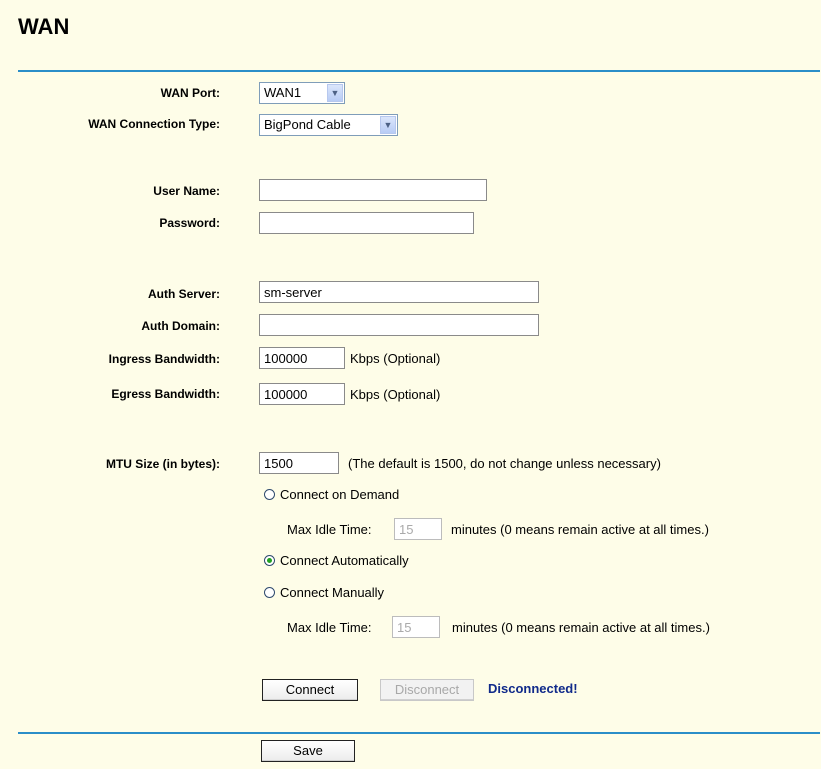 This screenshot has width=821, height=769. I want to click on password-field, so click(366, 223).